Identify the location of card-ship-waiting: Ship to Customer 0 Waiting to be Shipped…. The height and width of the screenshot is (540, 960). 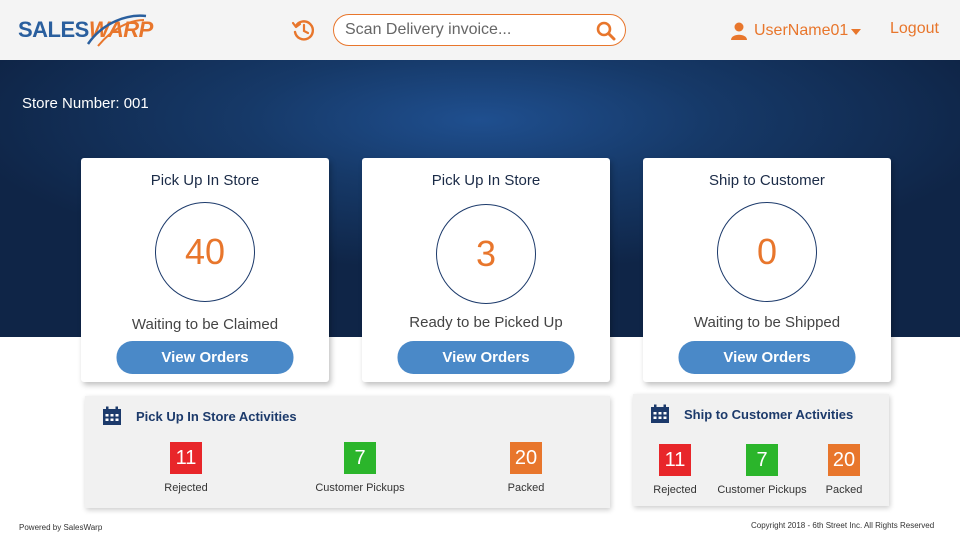
(767, 270).